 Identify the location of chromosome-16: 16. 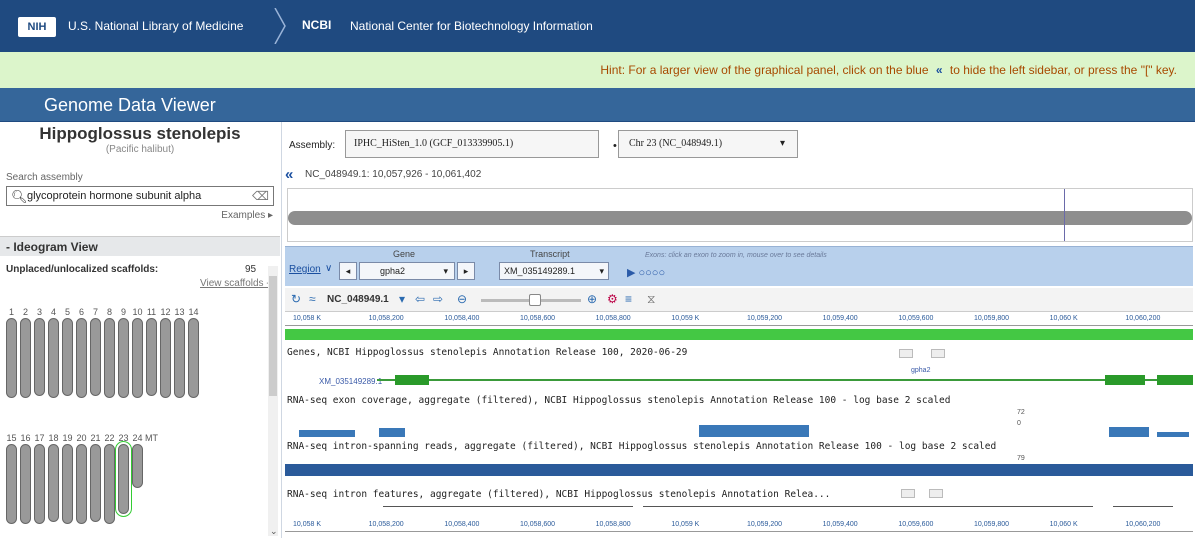
(25, 478).